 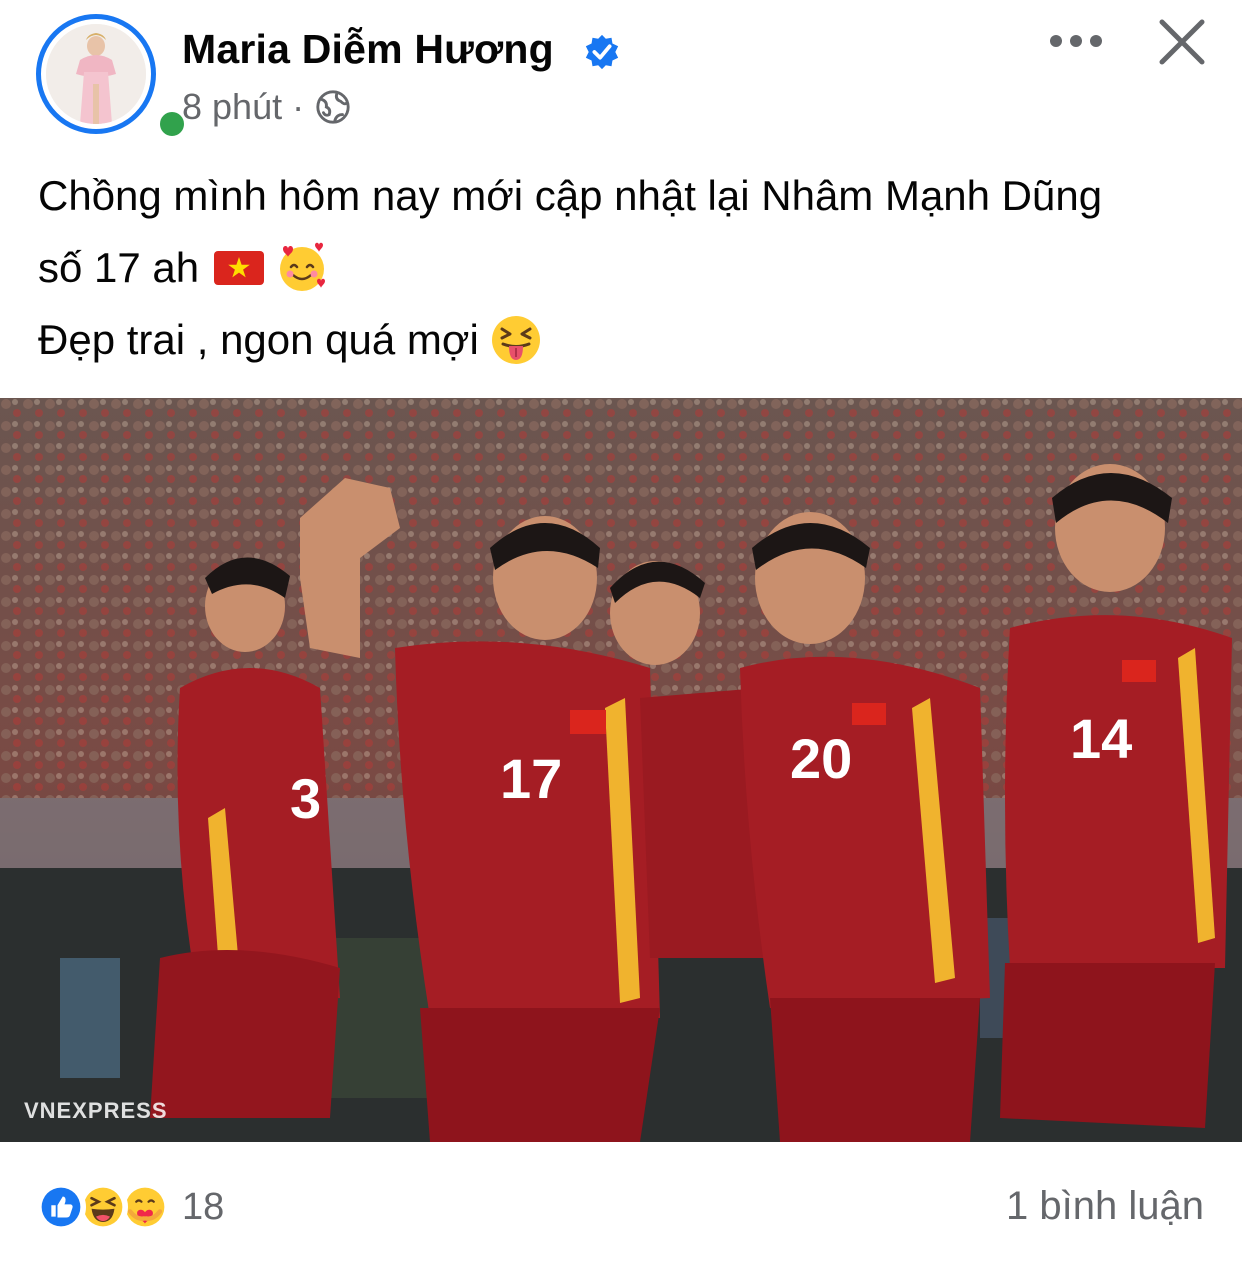 I want to click on author-name: Maria Diễm Hương, so click(x=368, y=49).